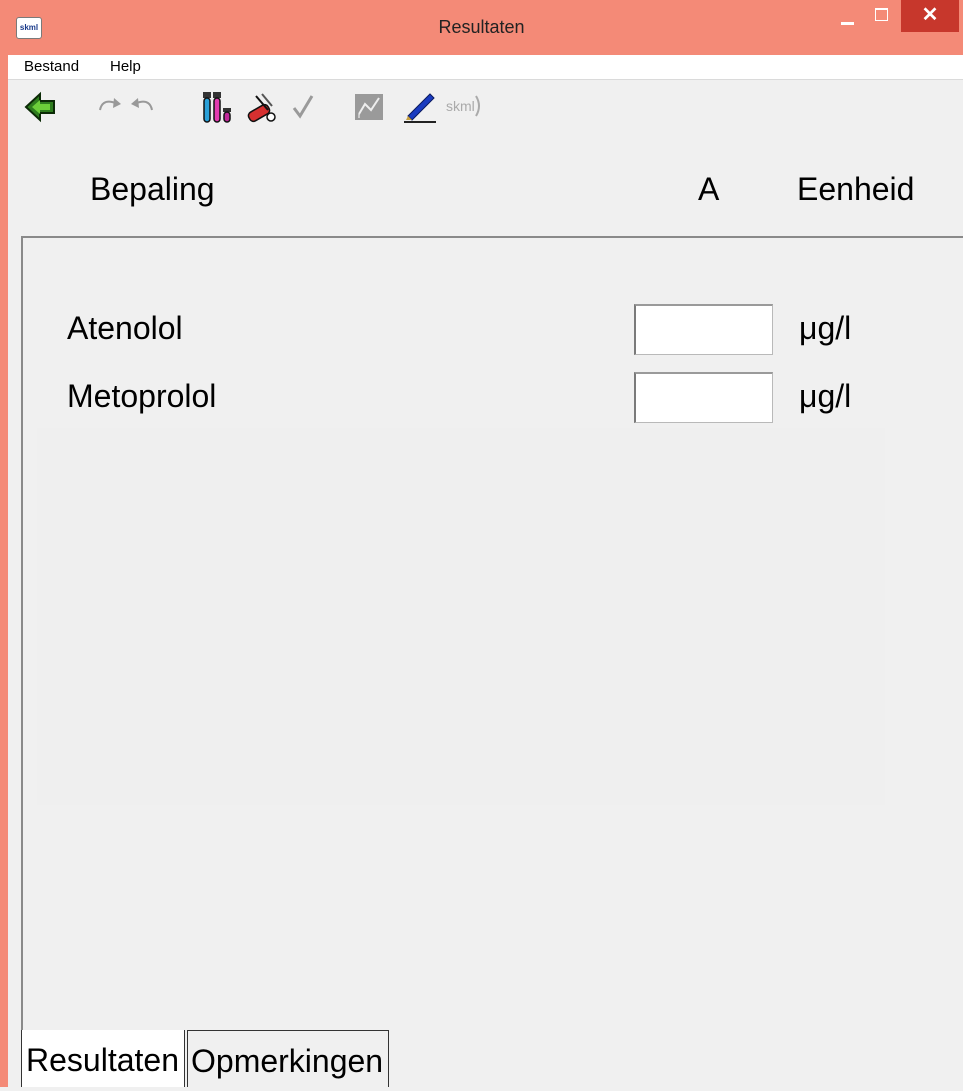 This screenshot has height=1091, width=963. I want to click on graph-tool-icon, so click(370, 106).